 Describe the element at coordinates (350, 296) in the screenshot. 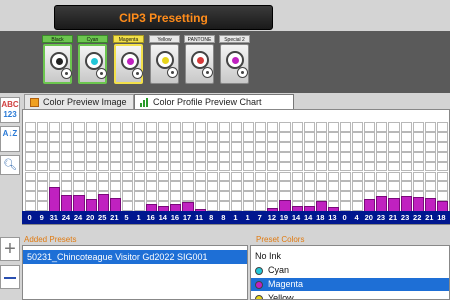

I see `preset-color-item: Yellow` at that location.